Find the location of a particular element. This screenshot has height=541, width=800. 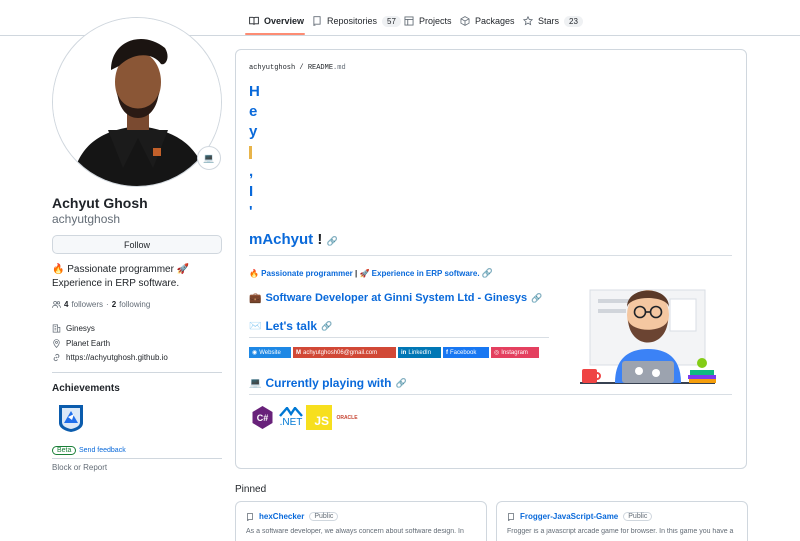

status-badge: 💻 is located at coordinates (209, 158).